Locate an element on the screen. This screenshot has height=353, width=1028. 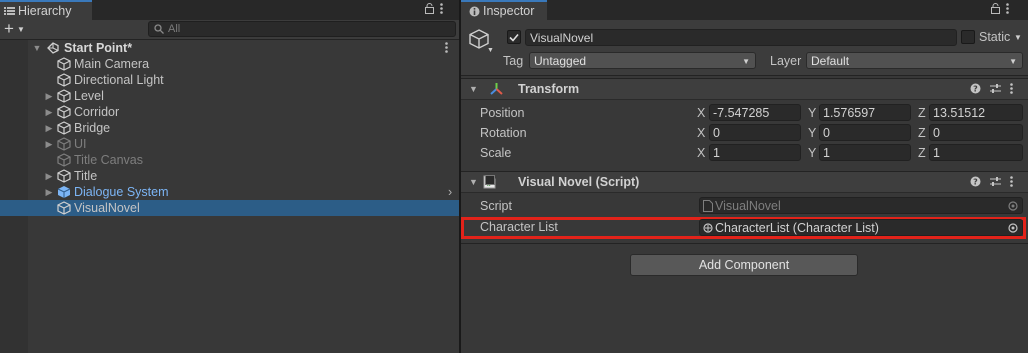
enabled-checkbox is located at coordinates (490, 180).